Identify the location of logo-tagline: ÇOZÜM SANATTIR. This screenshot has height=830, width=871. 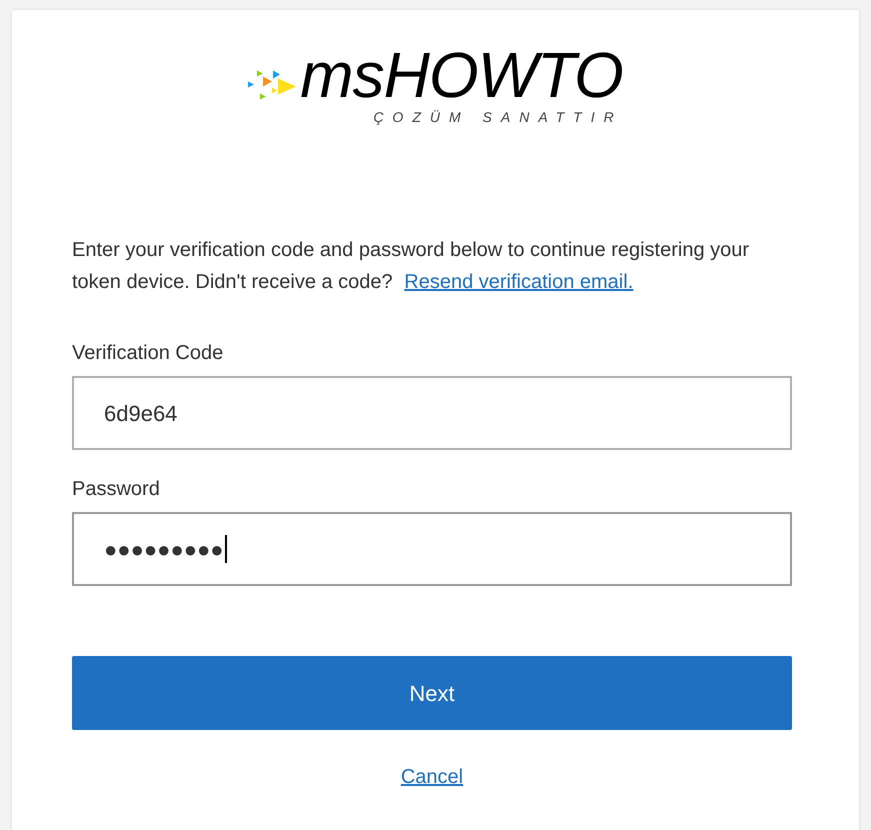
(498, 117).